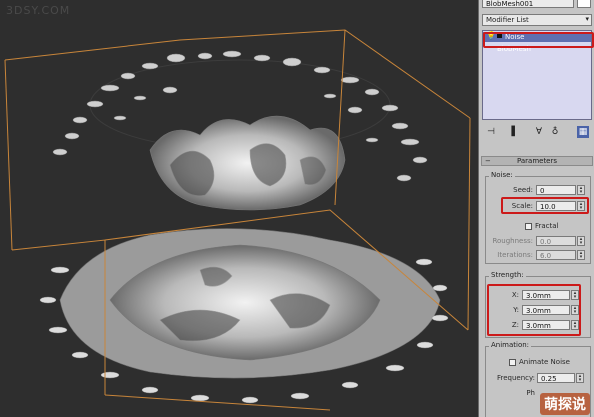 This screenshot has height=417, width=594. Describe the element at coordinates (488, 161) in the screenshot. I see `rollout-minus-icon: −` at that location.